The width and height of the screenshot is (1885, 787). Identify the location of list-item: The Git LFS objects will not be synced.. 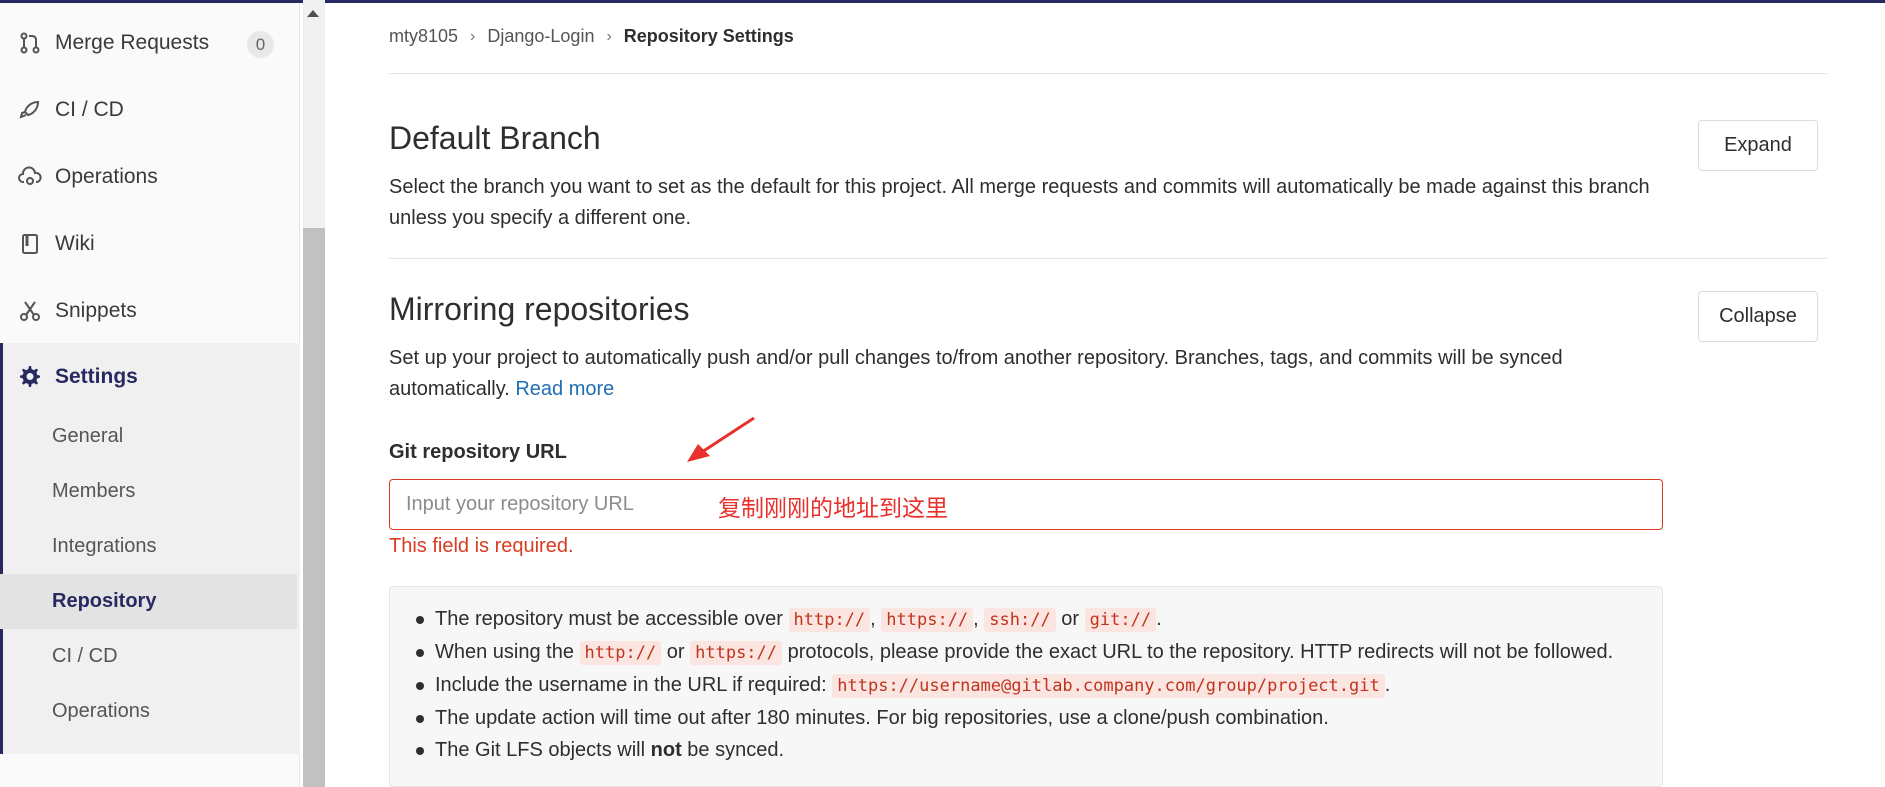
(1025, 750).